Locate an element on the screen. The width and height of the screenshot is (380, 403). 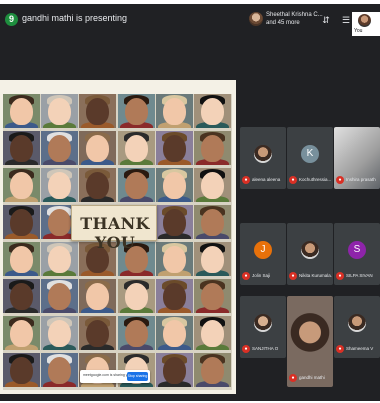
participant-name: SILPA SIVAN is located at coordinates (359, 275).